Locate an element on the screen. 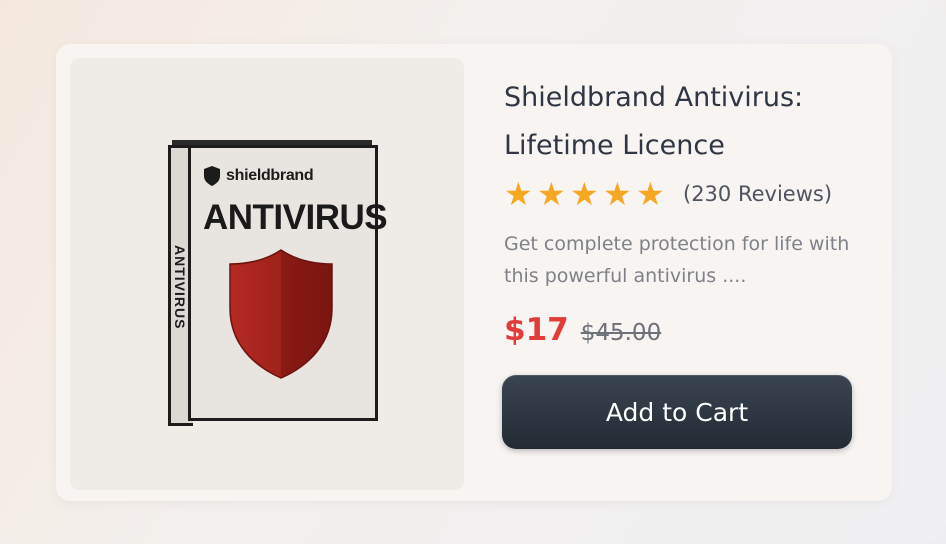  add-to-cart-button: Add to Cart is located at coordinates (677, 412).